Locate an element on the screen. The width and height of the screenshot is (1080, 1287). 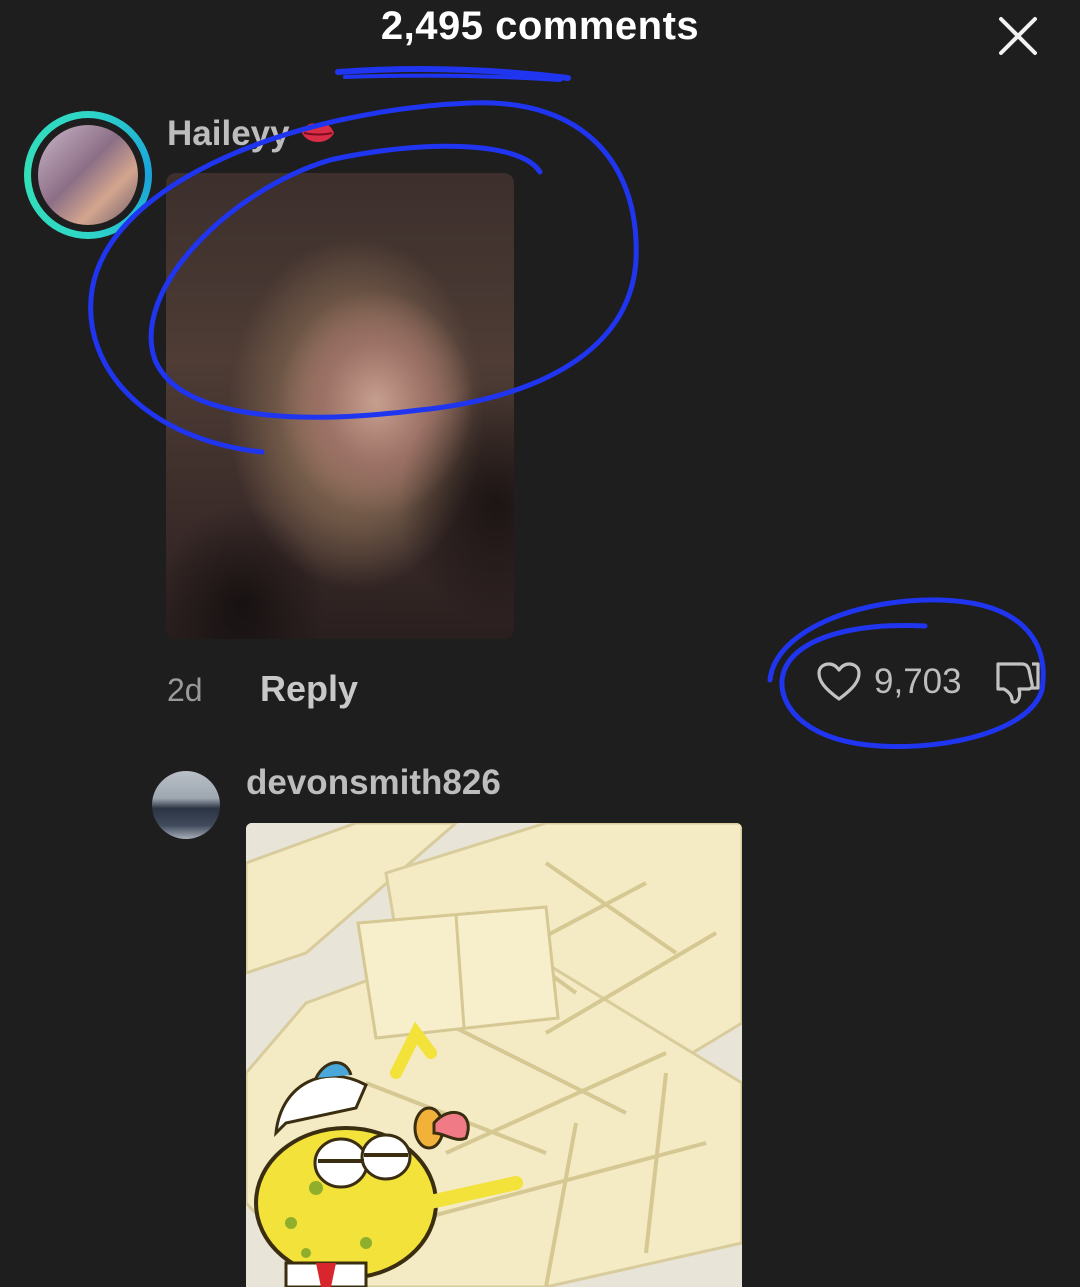
dislike-button is located at coordinates (1018, 681).